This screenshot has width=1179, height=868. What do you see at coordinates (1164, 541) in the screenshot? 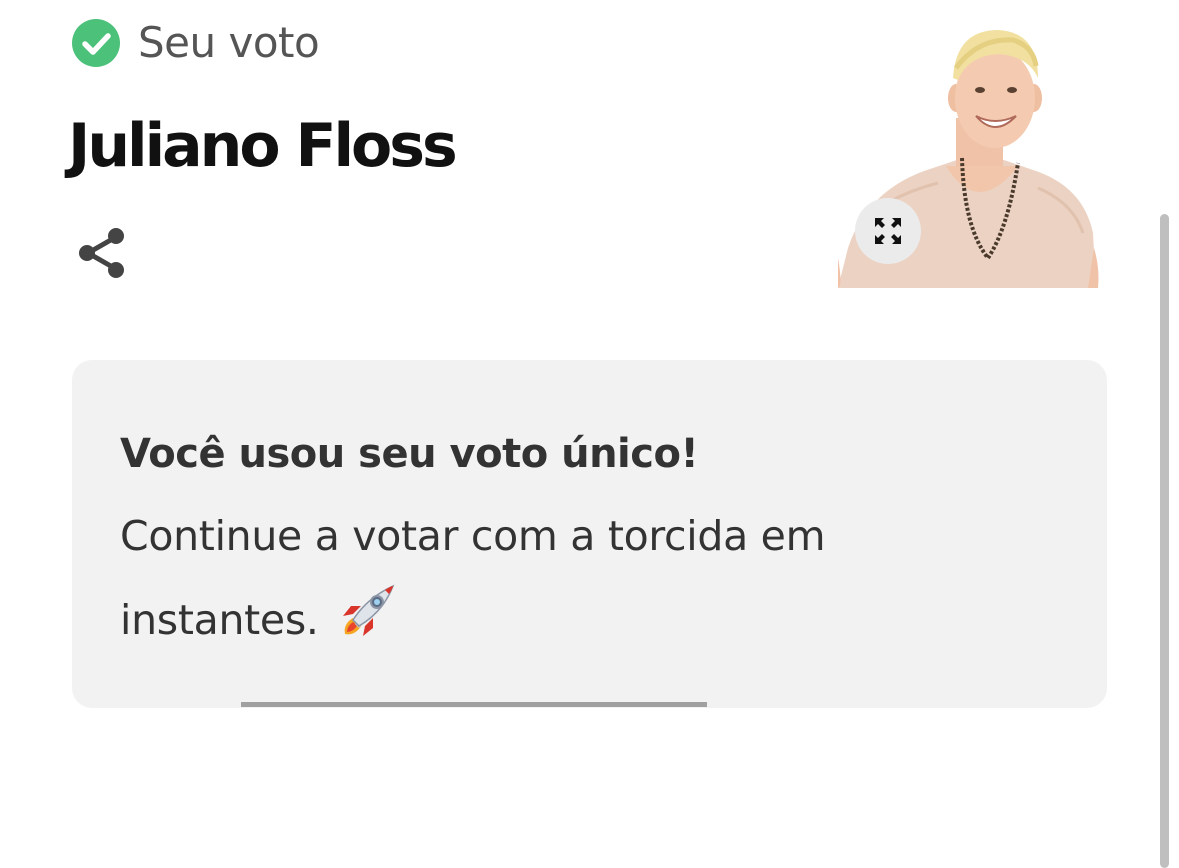
I see `page-scrollbar` at bounding box center [1164, 541].